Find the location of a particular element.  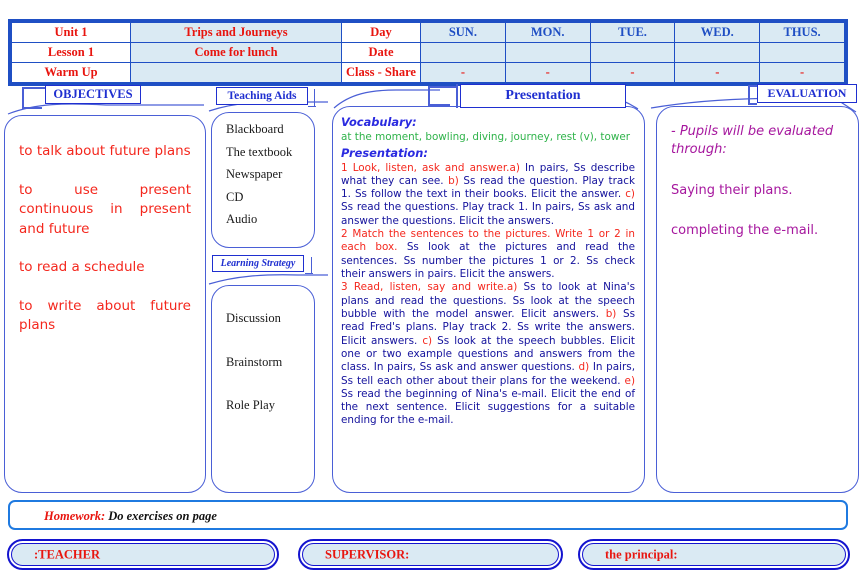

item3-b-marker: b) is located at coordinates (611, 313).